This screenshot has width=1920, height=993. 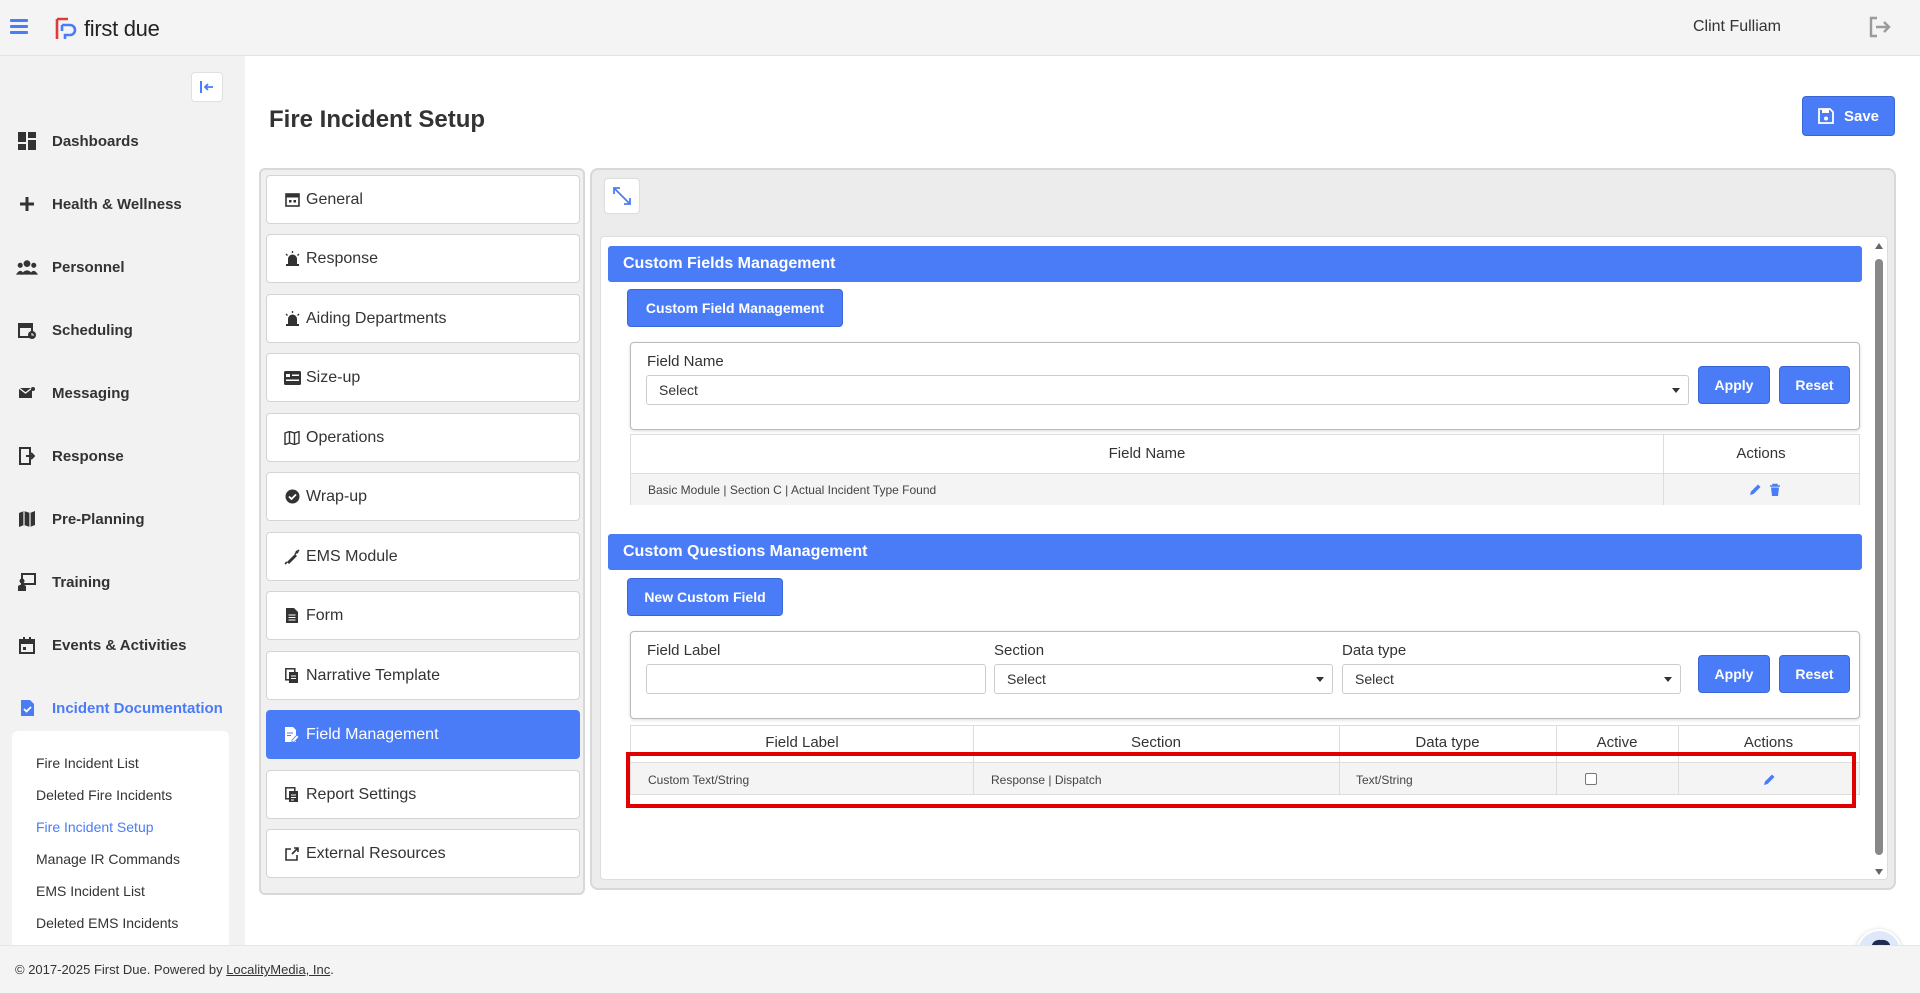 I want to click on delete-trash-icon, so click(x=1775, y=490).